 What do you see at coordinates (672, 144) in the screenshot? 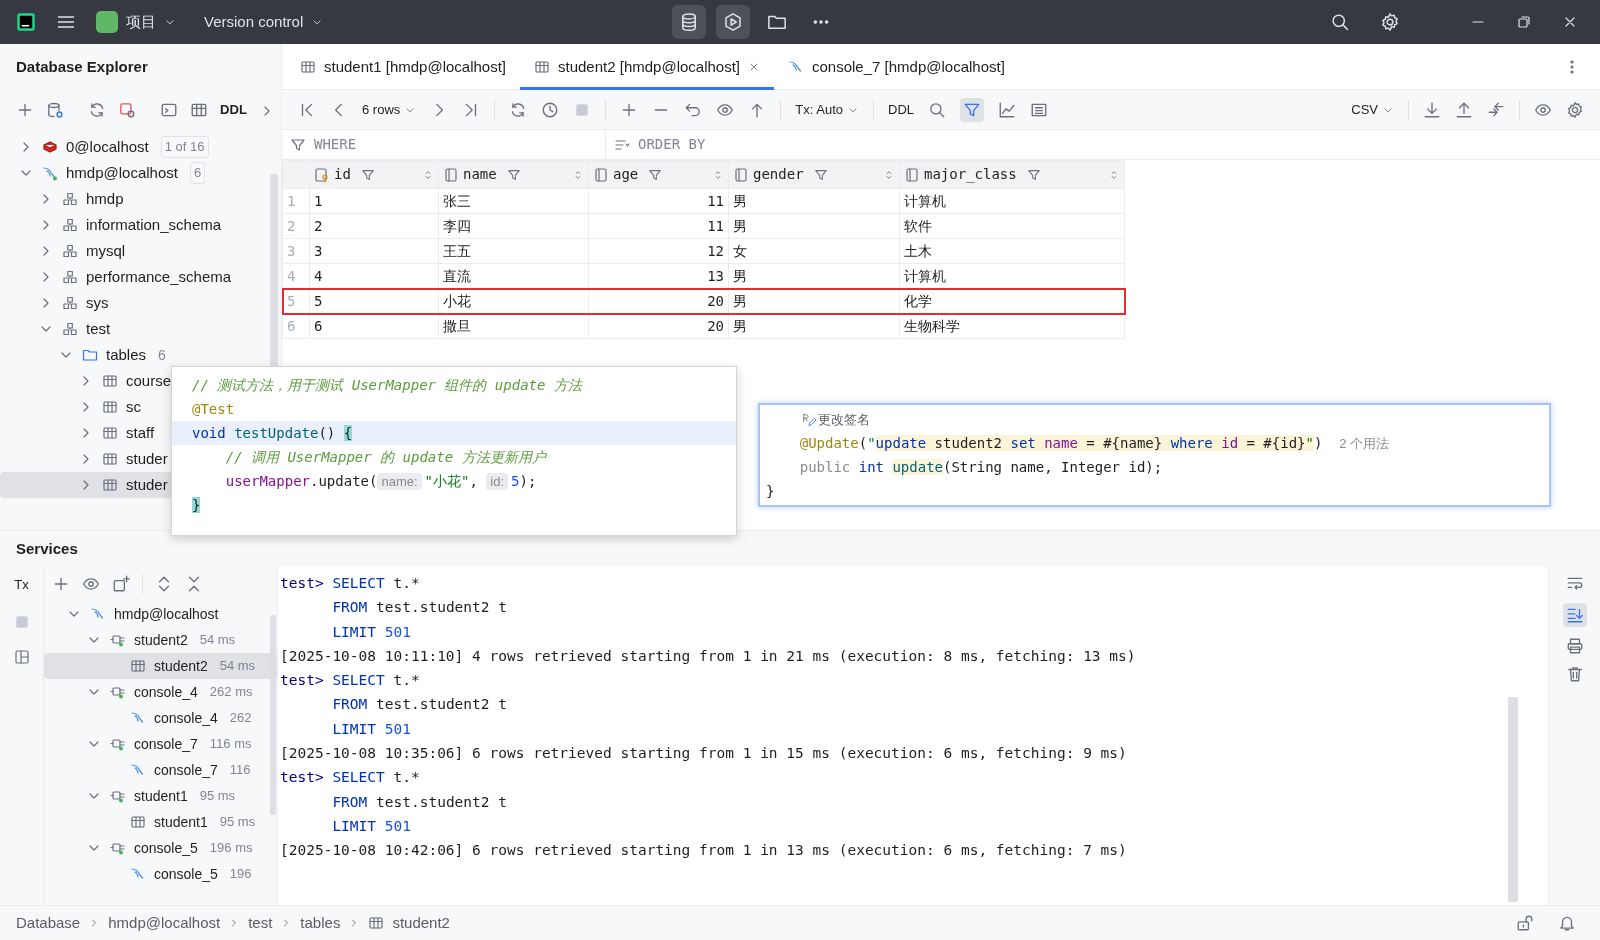
I see `order-by-field: ORDER BY` at bounding box center [672, 144].